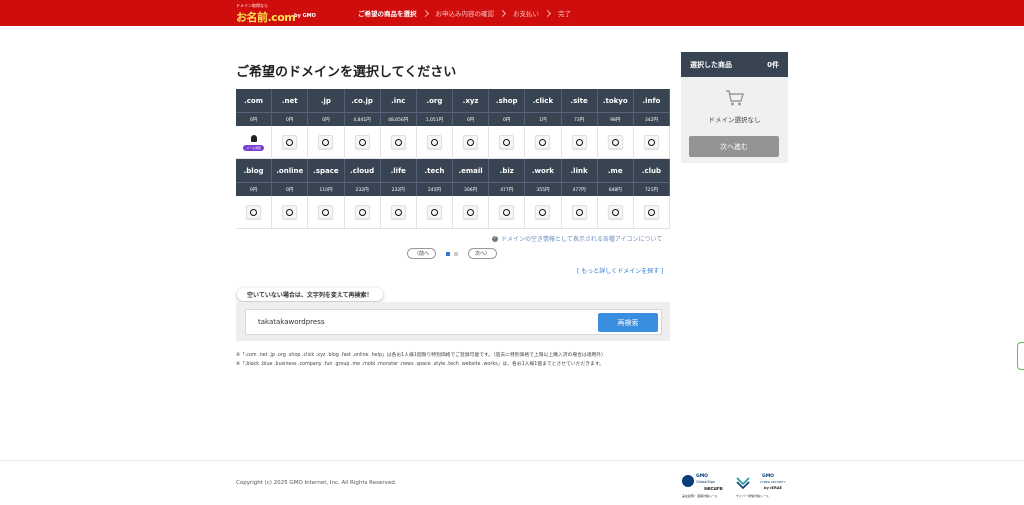 This screenshot has height=505, width=1024. What do you see at coordinates (579, 170) in the screenshot?
I see `tld-label: .link` at bounding box center [579, 170].